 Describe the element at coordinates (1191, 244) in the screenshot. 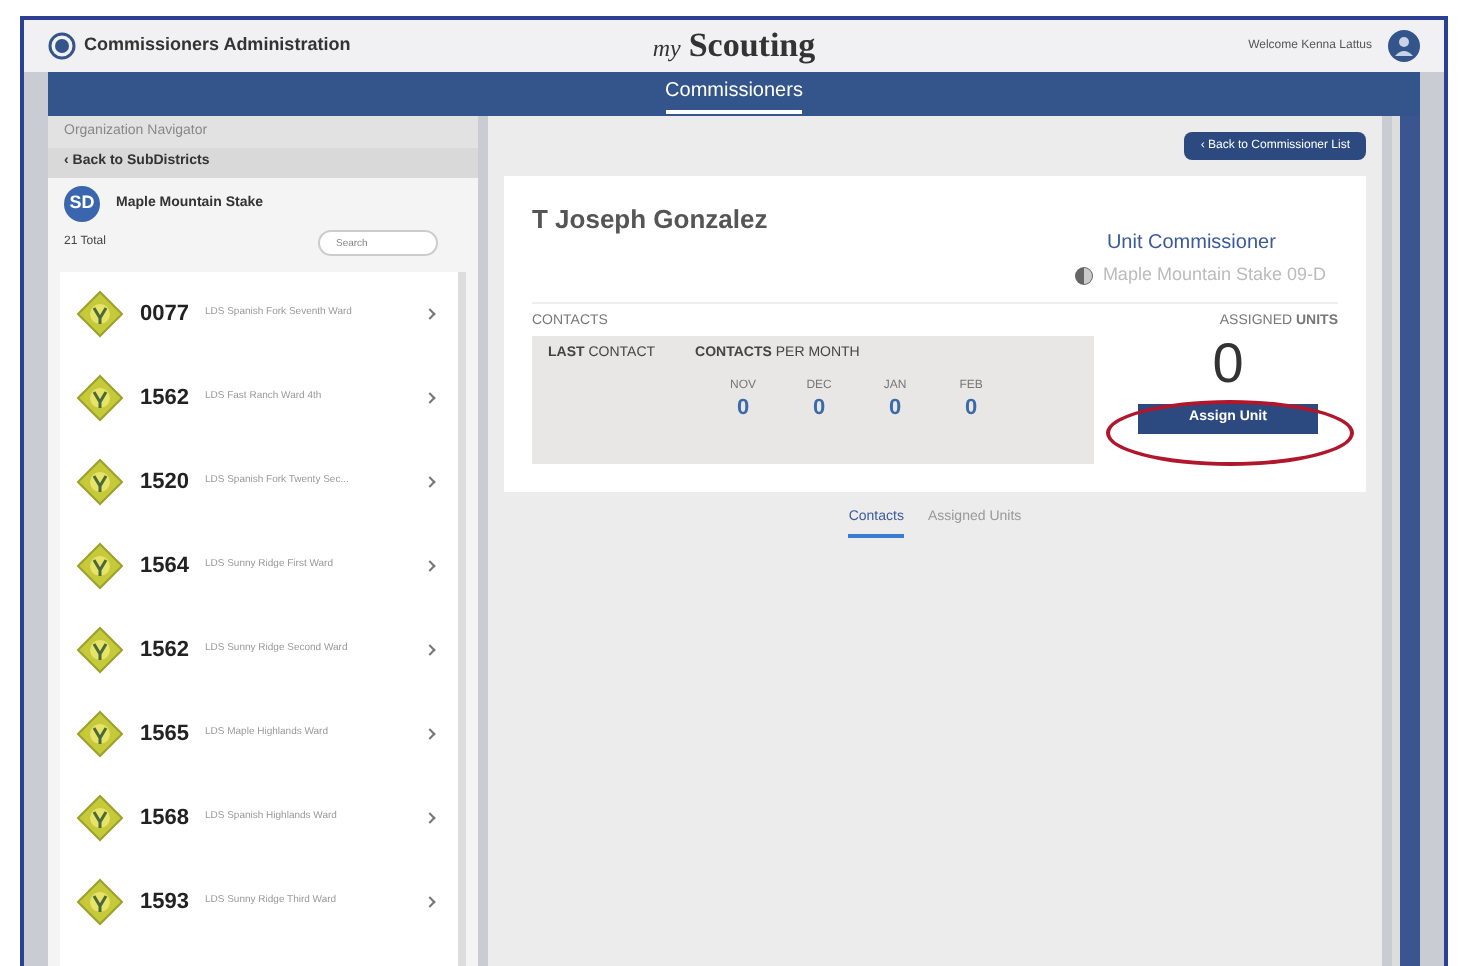

I see `role-text: Unit Commissioner` at that location.